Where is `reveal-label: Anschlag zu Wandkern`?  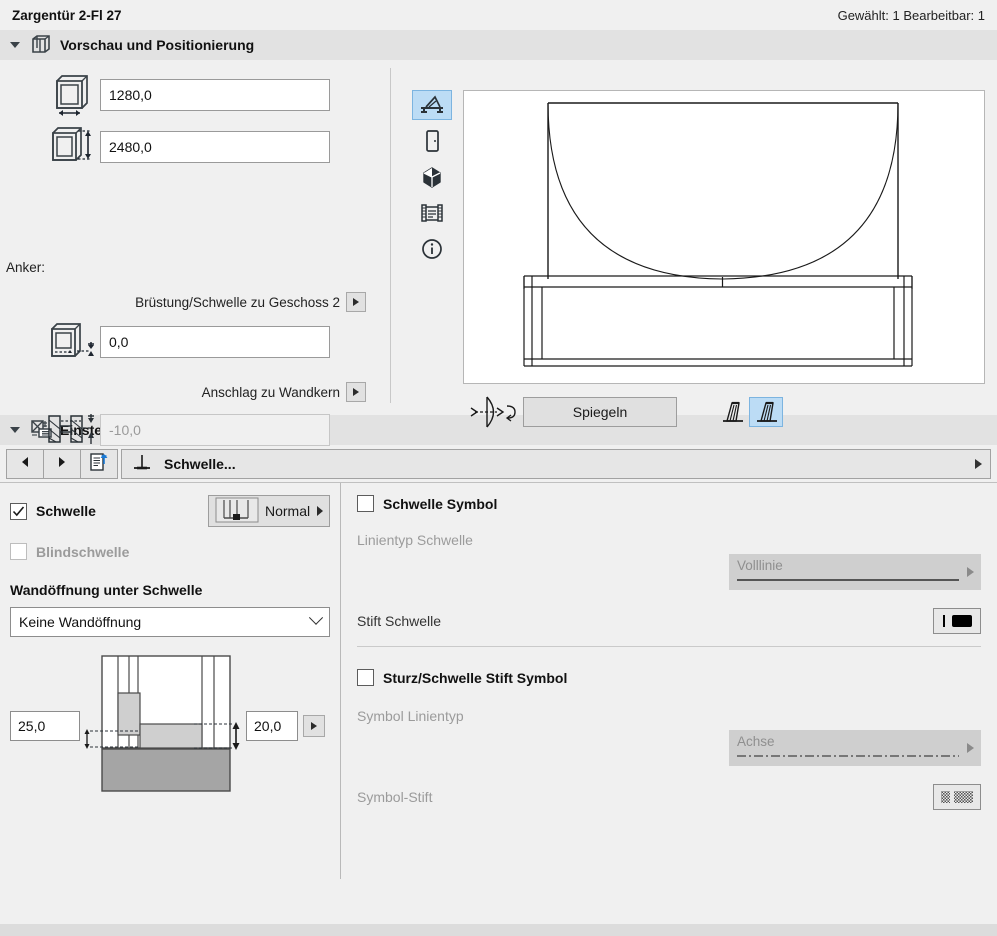
reveal-label: Anschlag zu Wandkern is located at coordinates (270, 392).